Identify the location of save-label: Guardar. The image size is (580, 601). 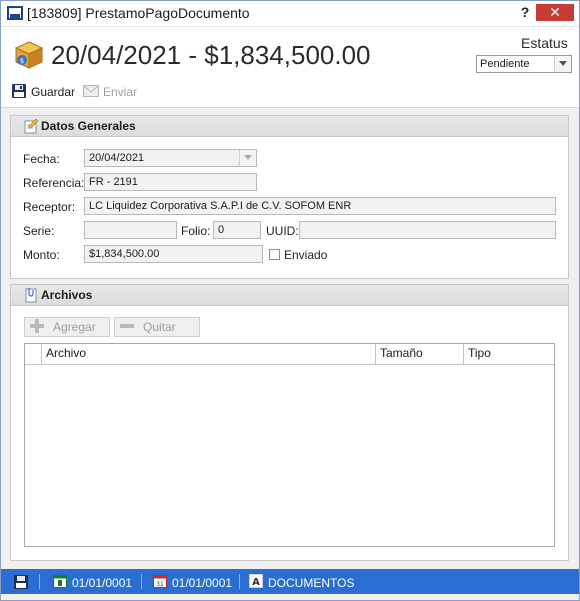
(53, 92).